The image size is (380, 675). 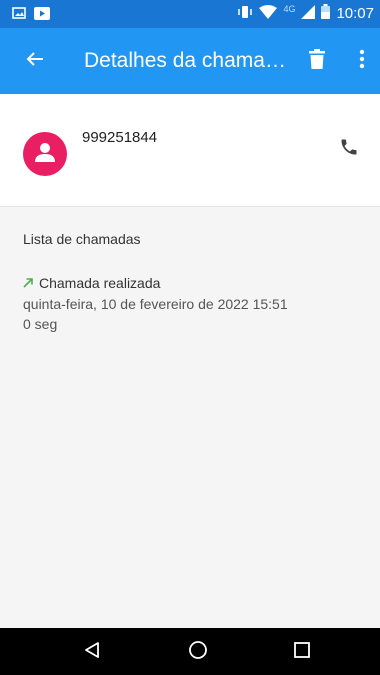 I want to click on call-duration: 0 seg, so click(x=40, y=324).